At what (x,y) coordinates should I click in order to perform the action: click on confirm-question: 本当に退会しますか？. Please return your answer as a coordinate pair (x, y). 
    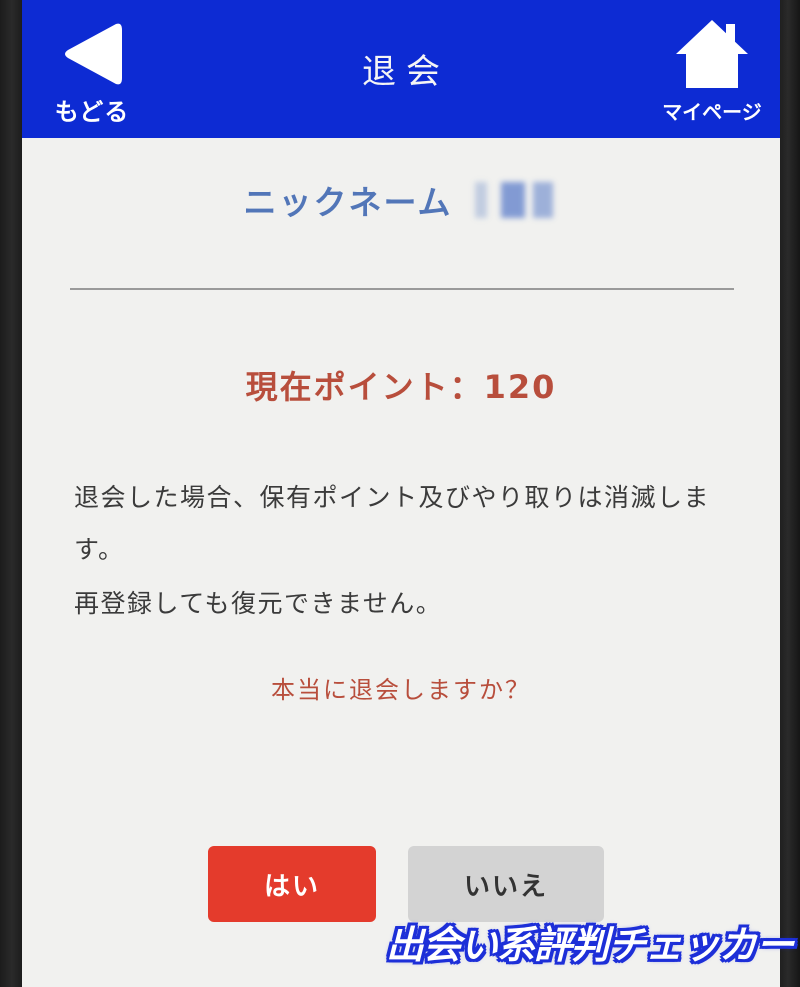
    Looking at the image, I should click on (401, 690).